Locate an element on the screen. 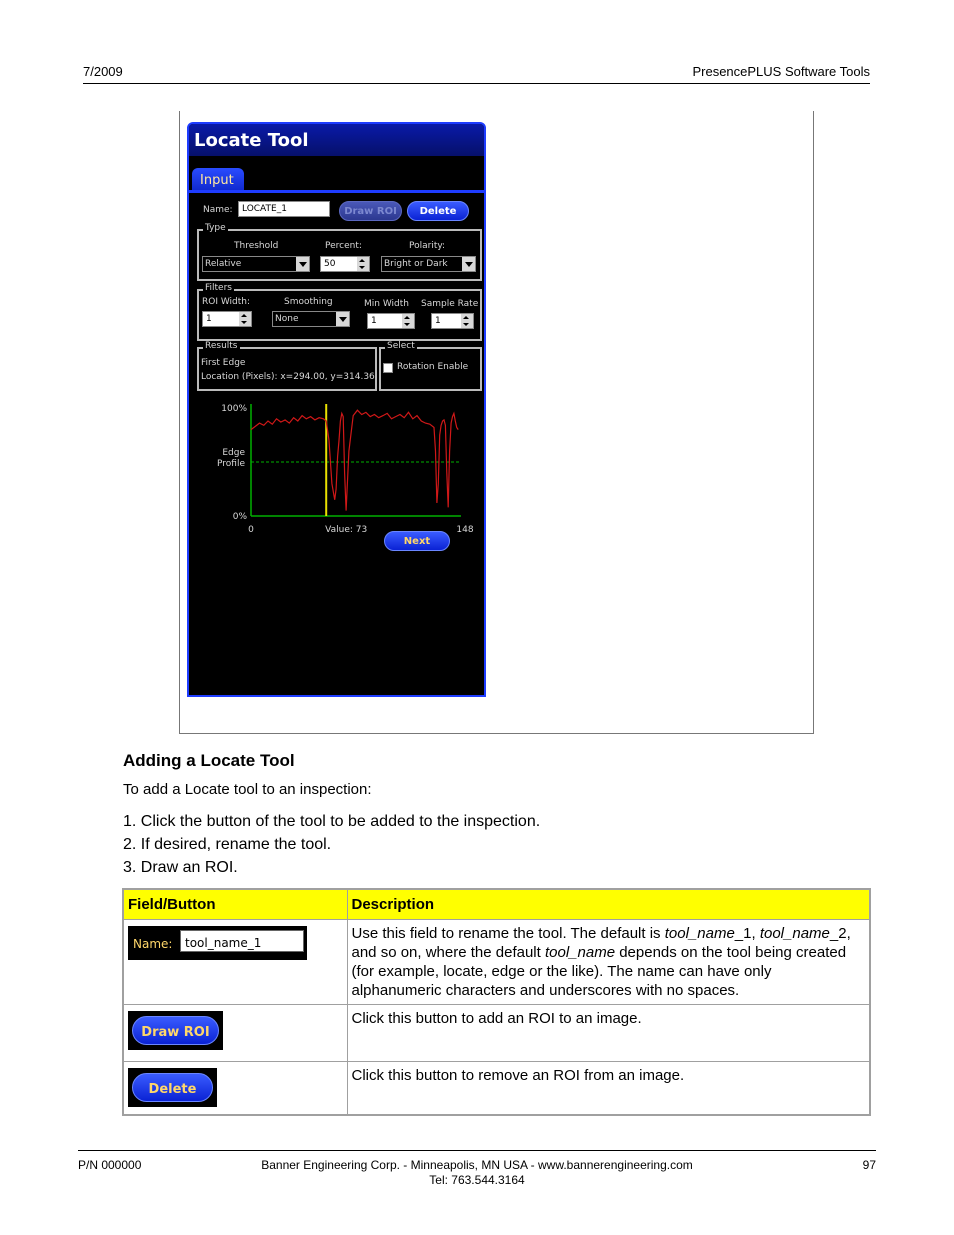  select-group-title: Select is located at coordinates (401, 346).